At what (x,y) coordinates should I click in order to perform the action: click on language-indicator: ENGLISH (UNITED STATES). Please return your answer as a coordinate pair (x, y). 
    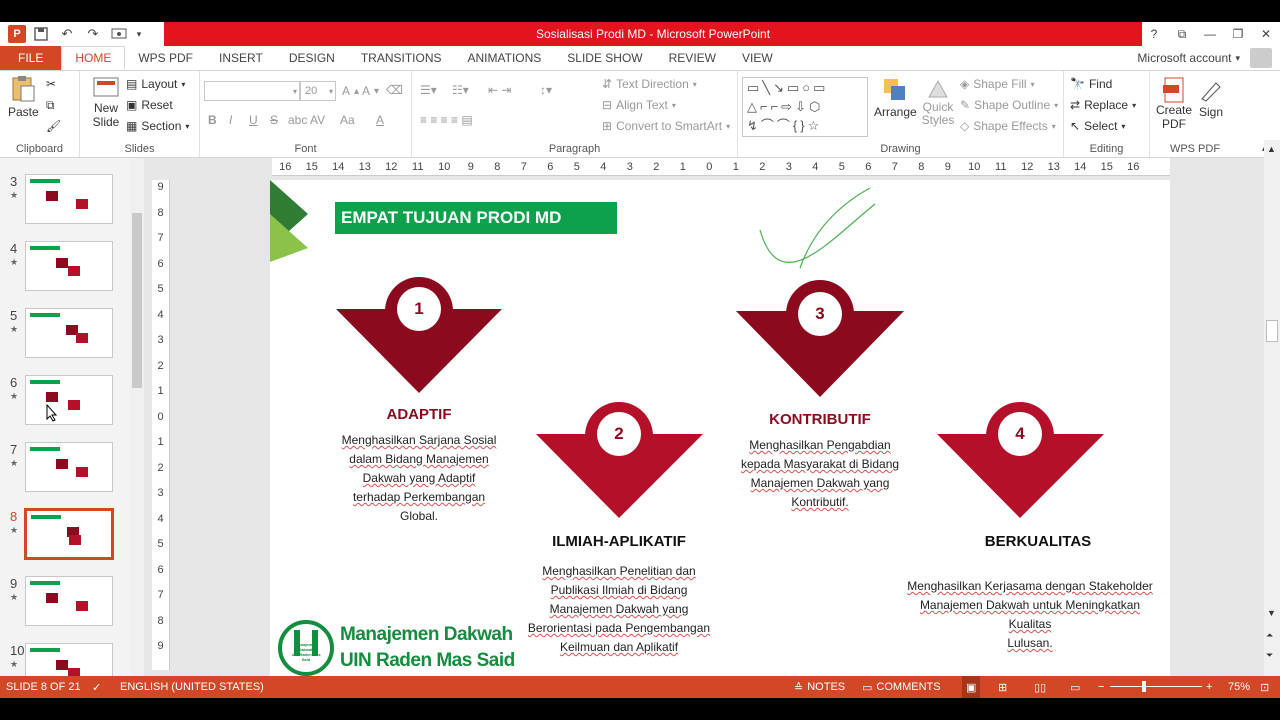
    Looking at the image, I should click on (192, 687).